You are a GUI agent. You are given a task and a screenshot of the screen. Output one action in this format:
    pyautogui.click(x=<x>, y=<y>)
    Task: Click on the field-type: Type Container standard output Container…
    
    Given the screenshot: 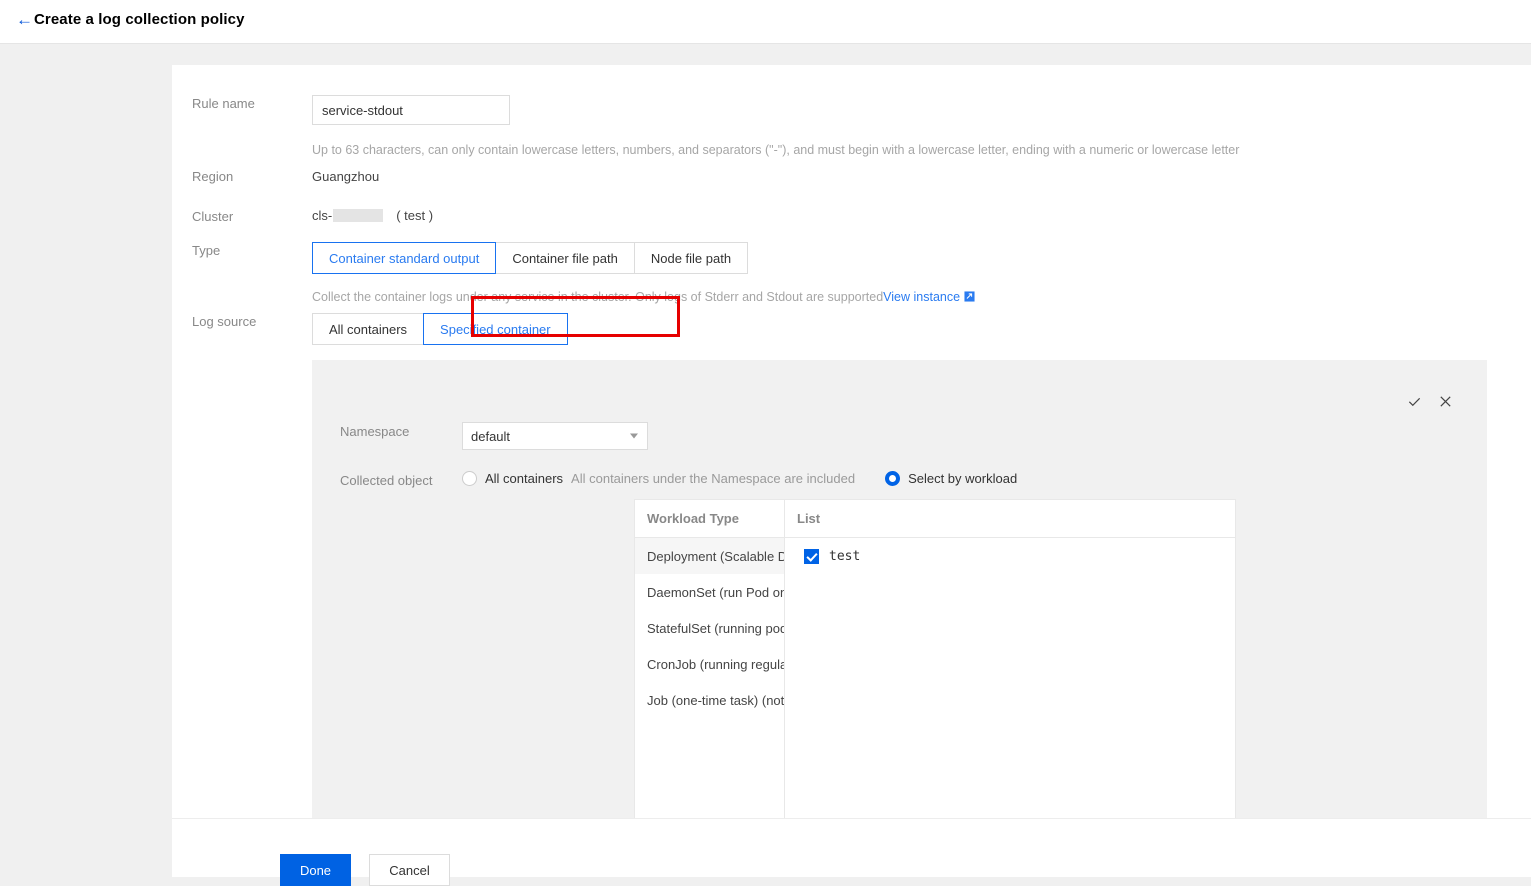 What is the action you would take?
    pyautogui.click(x=842, y=273)
    